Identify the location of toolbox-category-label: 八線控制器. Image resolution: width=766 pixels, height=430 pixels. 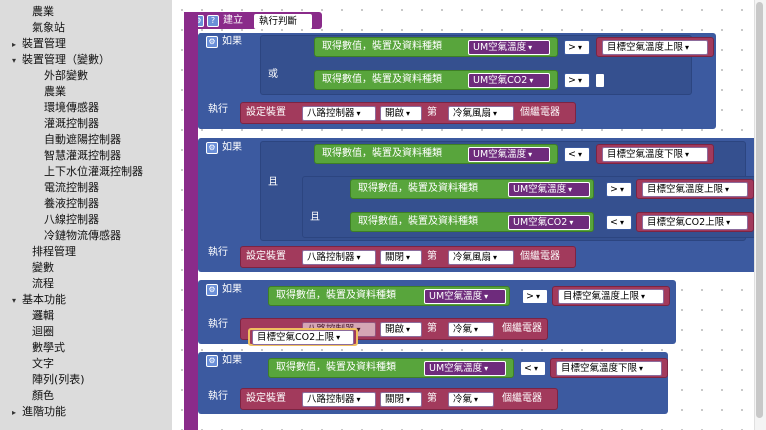
(71, 219).